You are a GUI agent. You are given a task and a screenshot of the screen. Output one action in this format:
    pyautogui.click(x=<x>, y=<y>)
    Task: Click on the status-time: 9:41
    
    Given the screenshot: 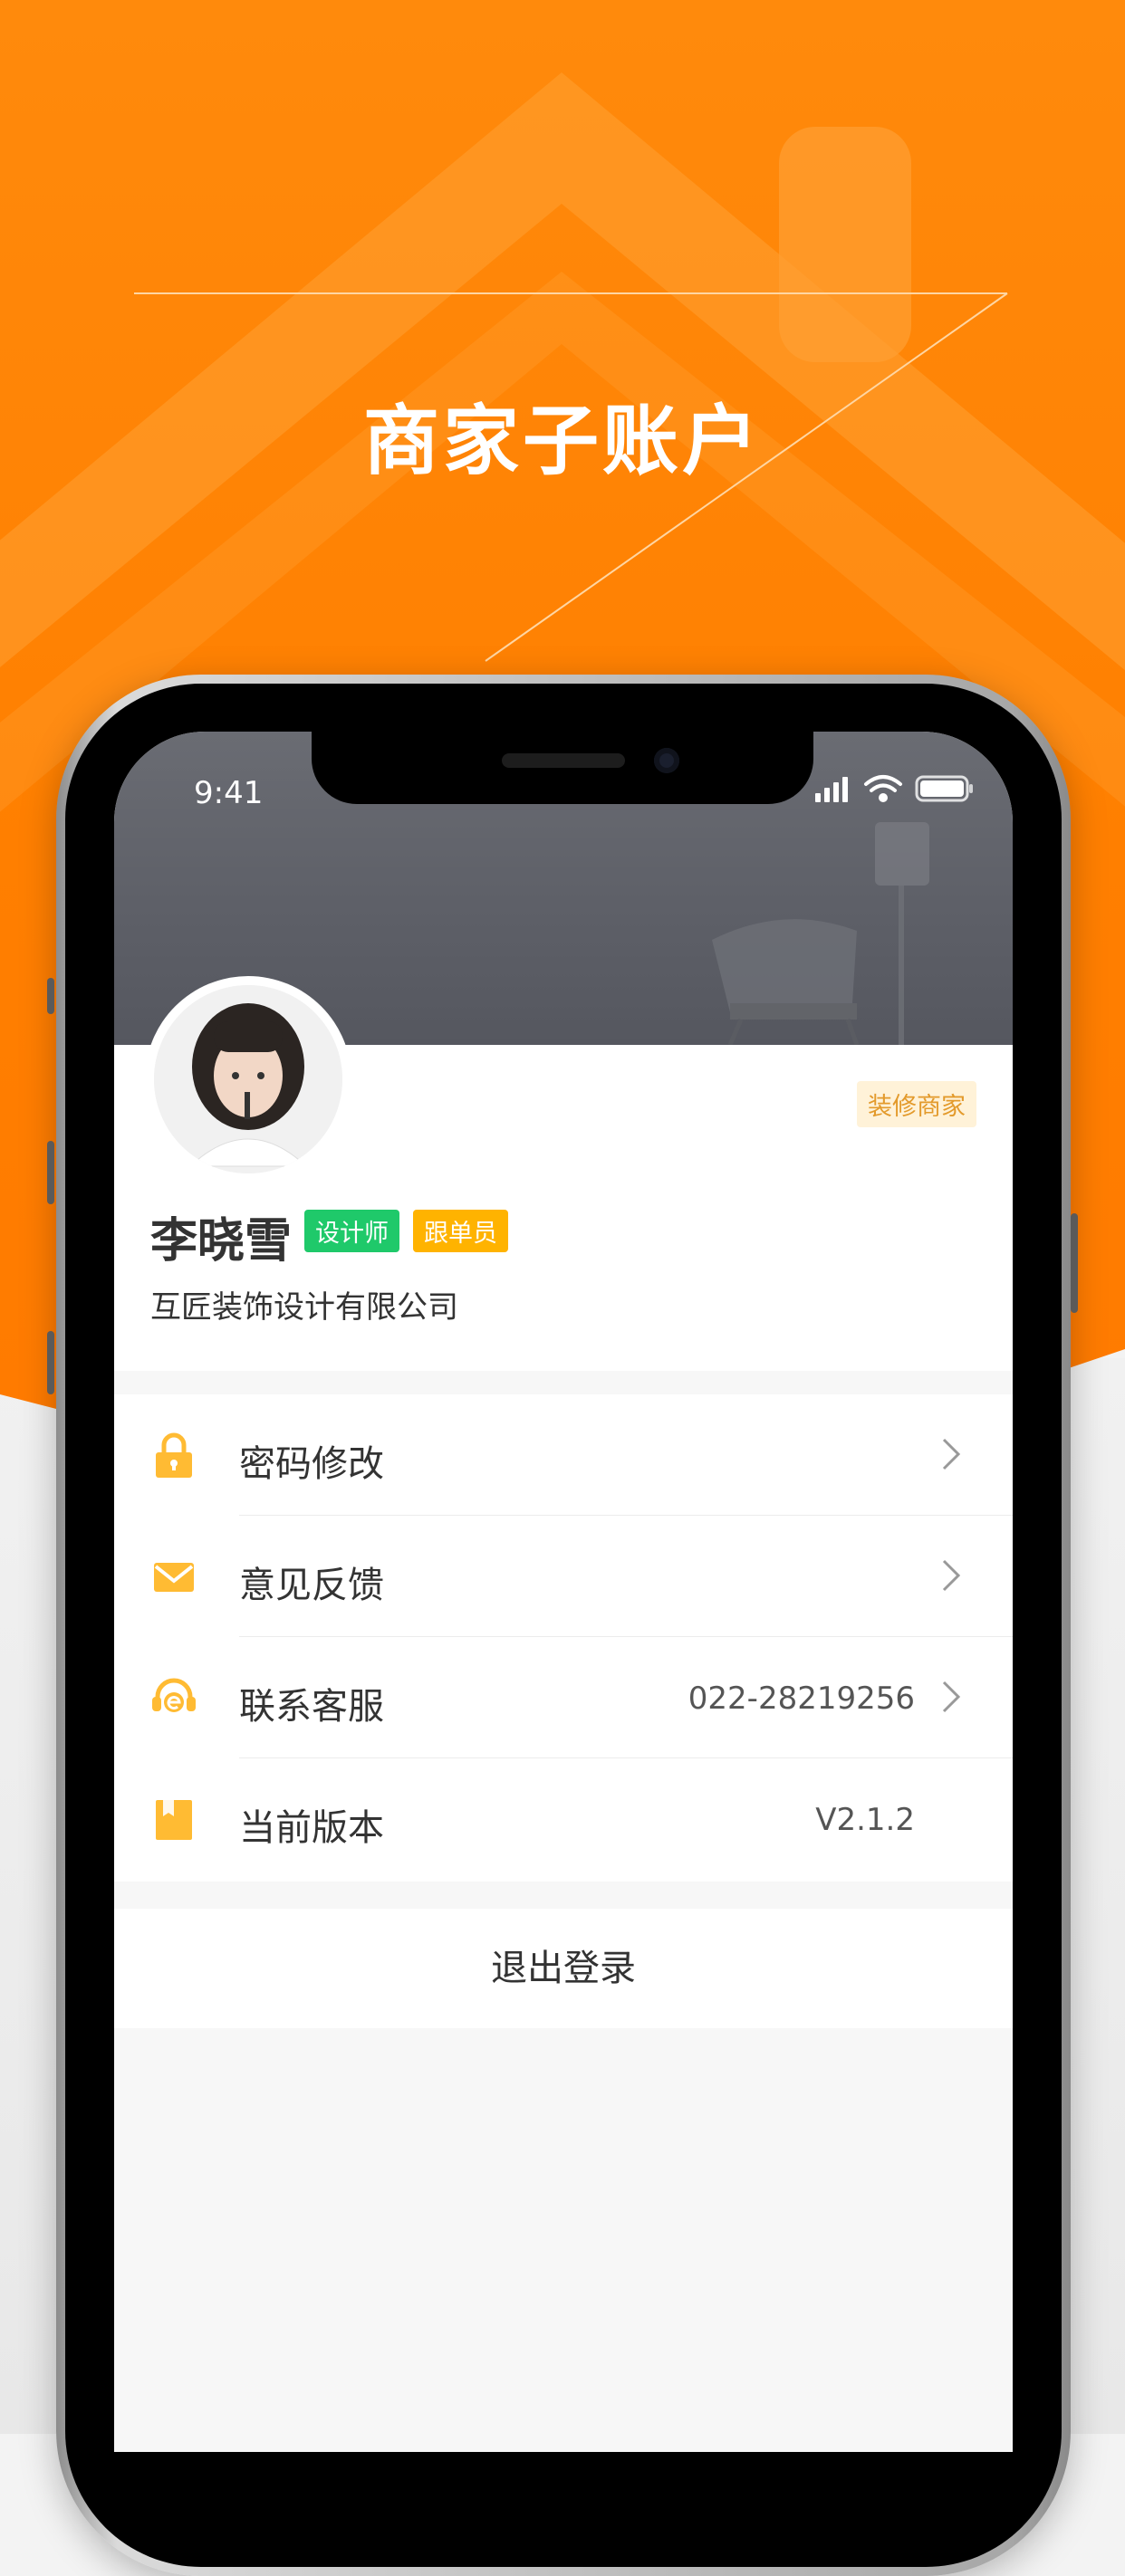 What is the action you would take?
    pyautogui.click(x=229, y=793)
    